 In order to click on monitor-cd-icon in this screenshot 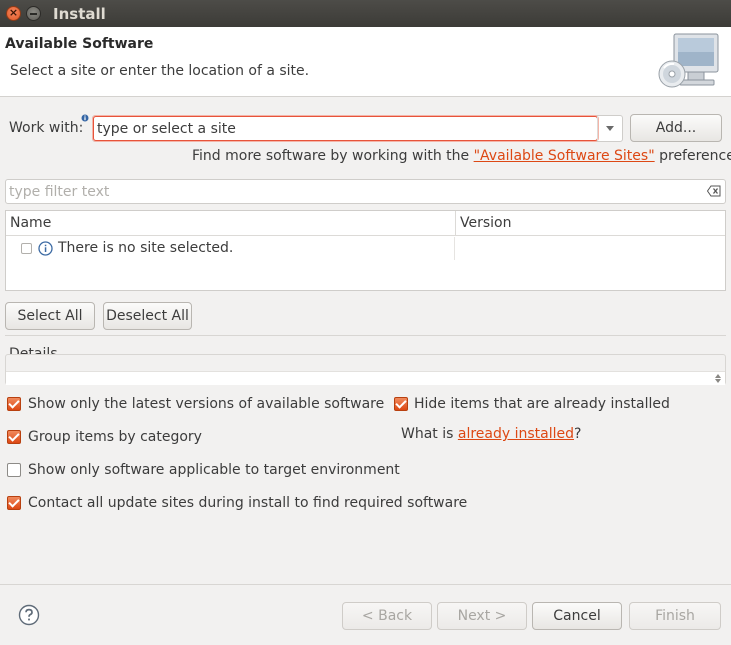, I will do `click(688, 60)`.